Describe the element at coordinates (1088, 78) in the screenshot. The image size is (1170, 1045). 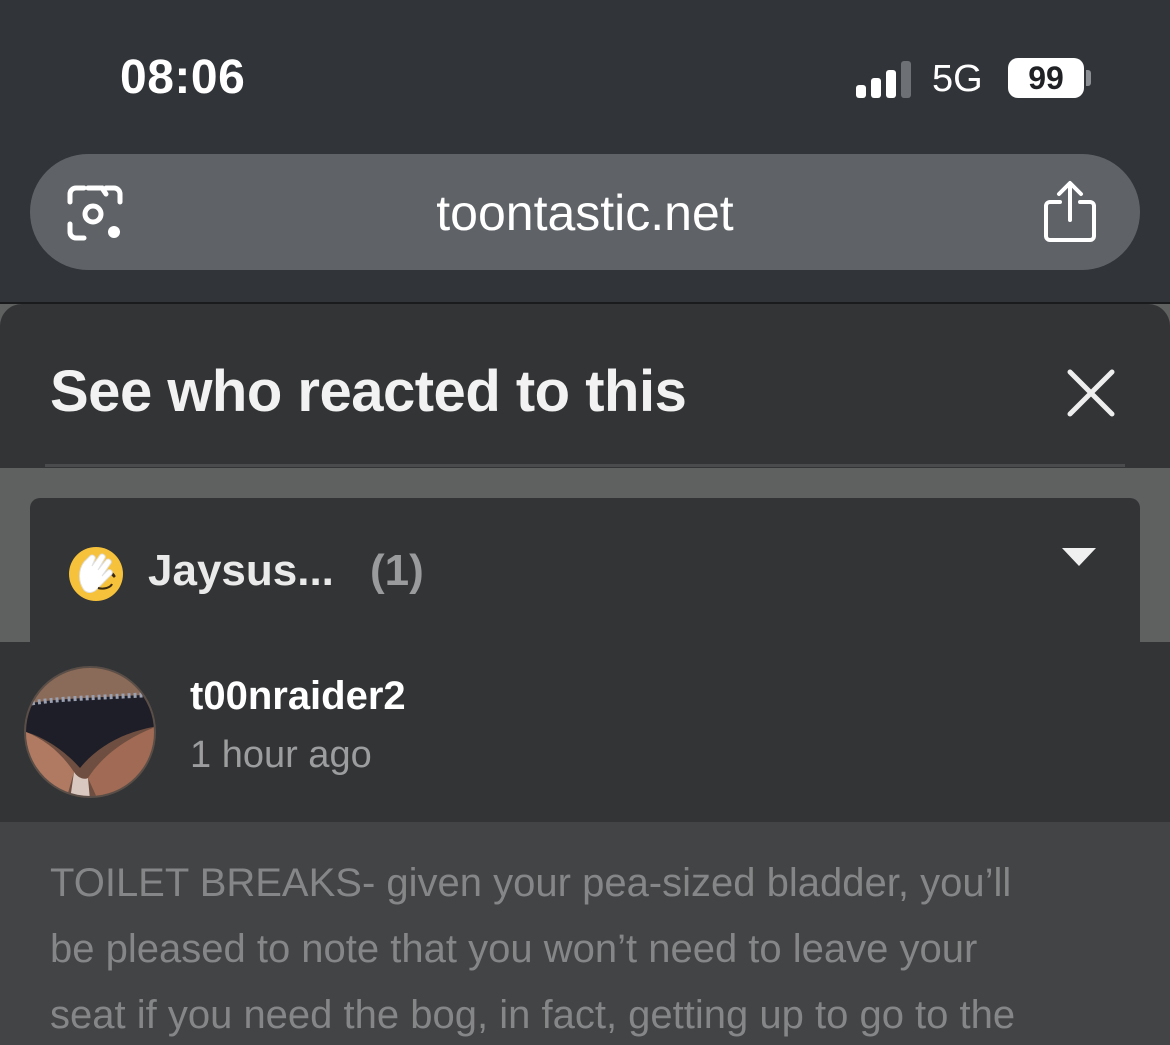
I see `battery-tip` at that location.